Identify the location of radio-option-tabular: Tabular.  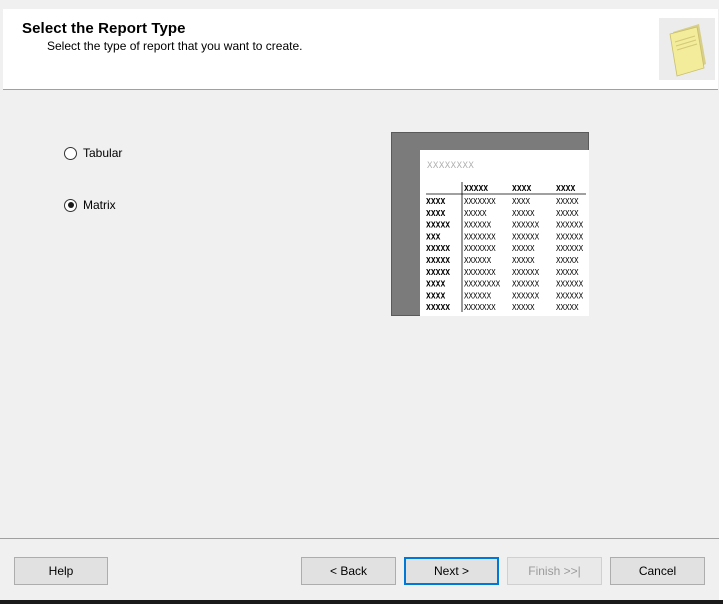
(93, 153).